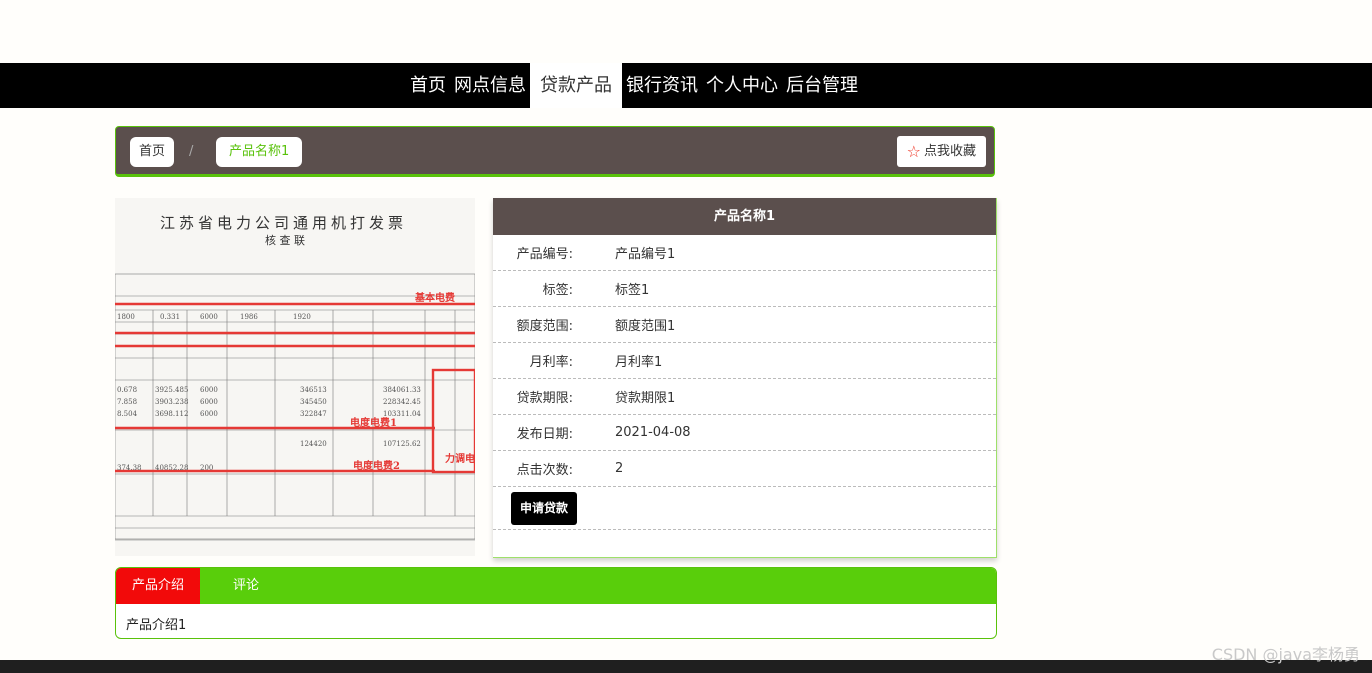  What do you see at coordinates (557, 290) in the screenshot?
I see `detail-label: 标签:` at bounding box center [557, 290].